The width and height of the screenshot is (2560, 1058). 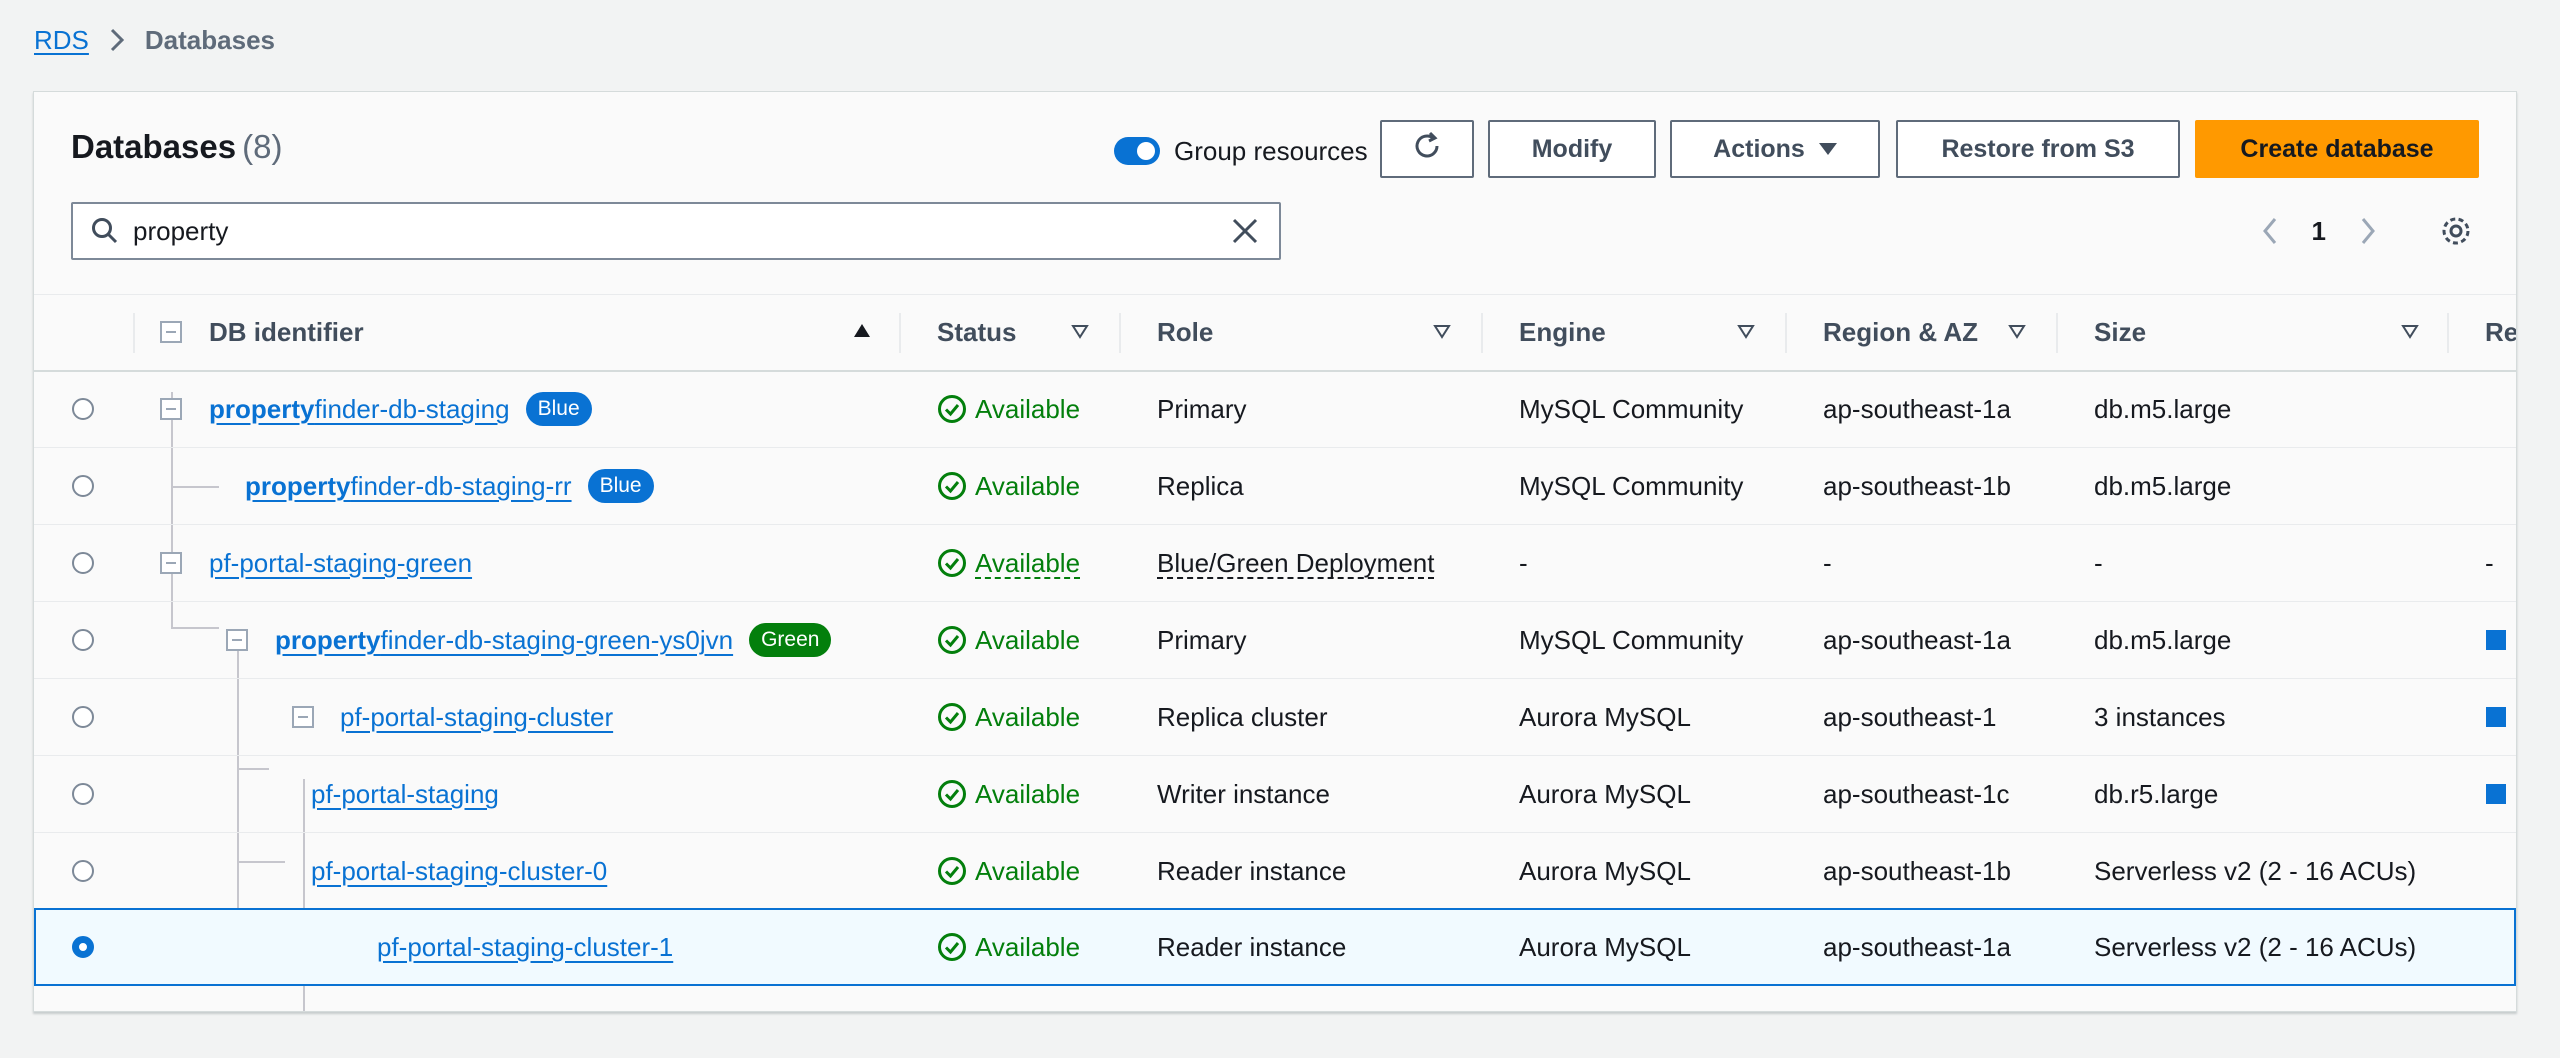 What do you see at coordinates (1572, 149) in the screenshot?
I see `modify-button: Modify` at bounding box center [1572, 149].